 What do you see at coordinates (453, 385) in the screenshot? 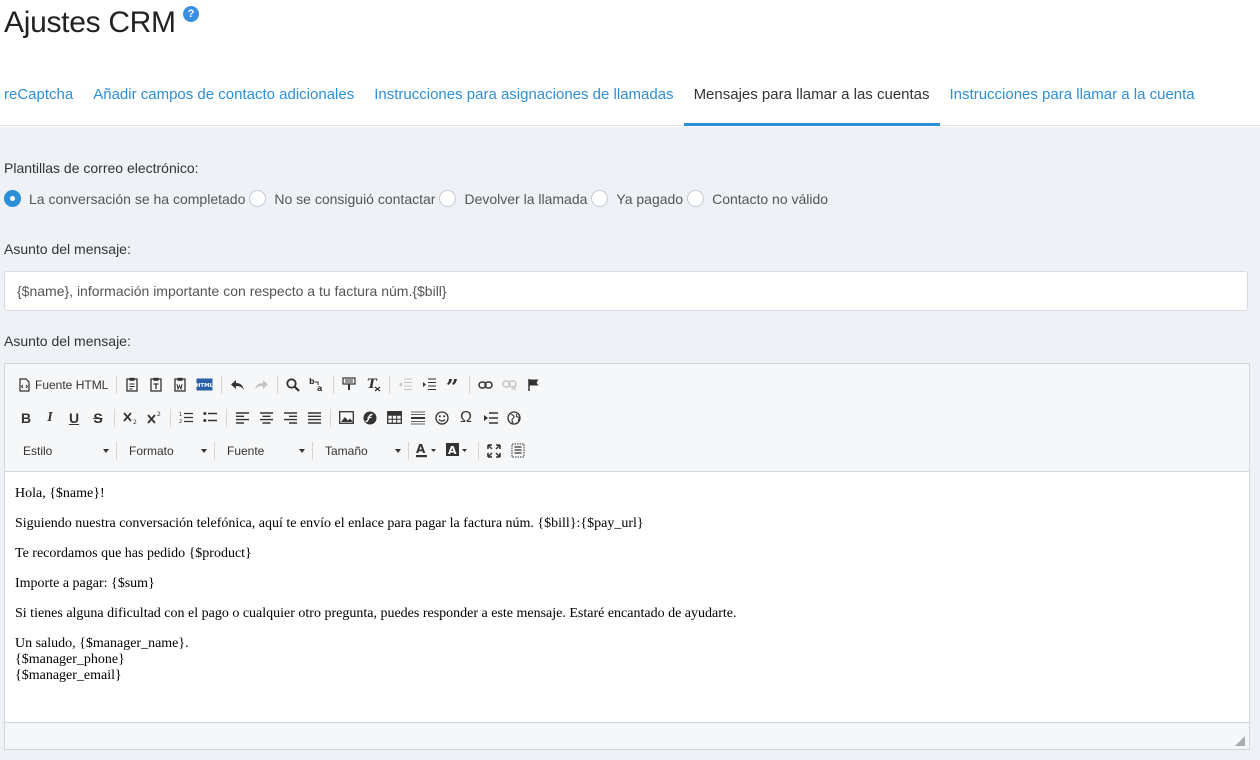
I see `blockquote-button: ”` at bounding box center [453, 385].